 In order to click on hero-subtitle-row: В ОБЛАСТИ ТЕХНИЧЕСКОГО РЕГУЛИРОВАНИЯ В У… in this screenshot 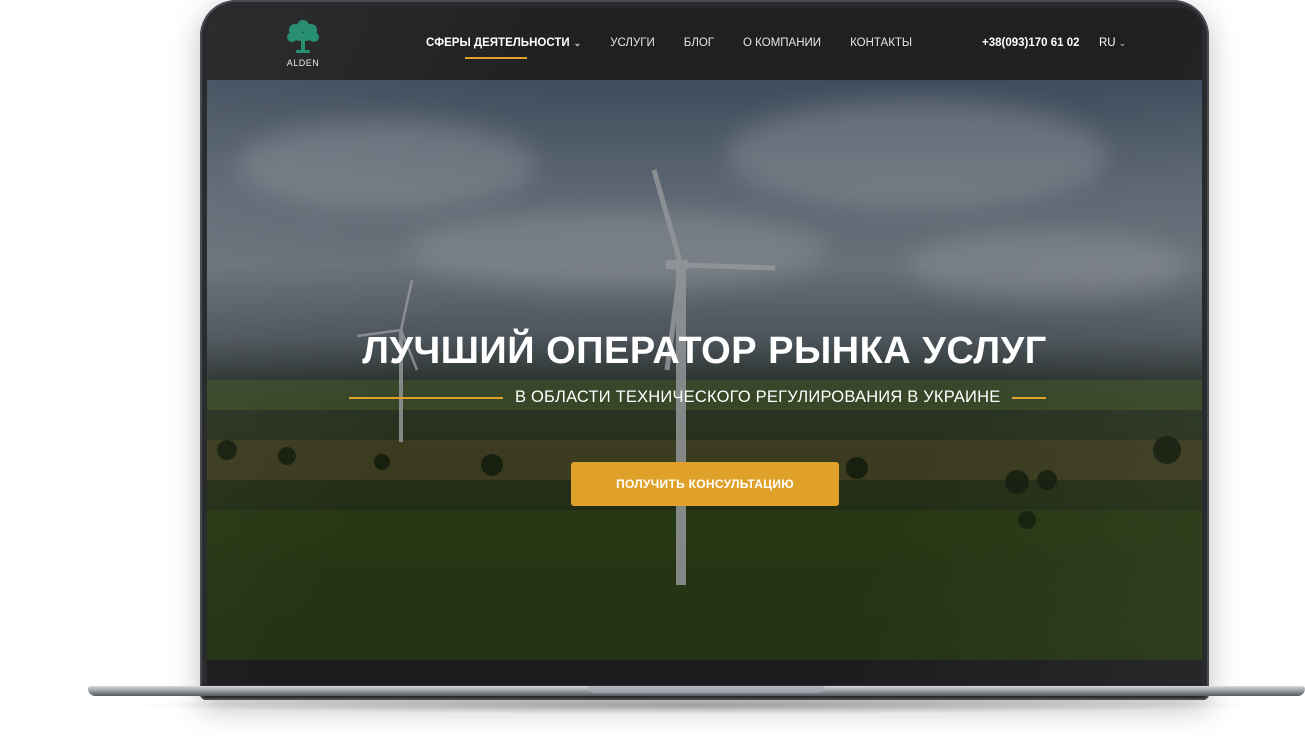, I will do `click(698, 397)`.